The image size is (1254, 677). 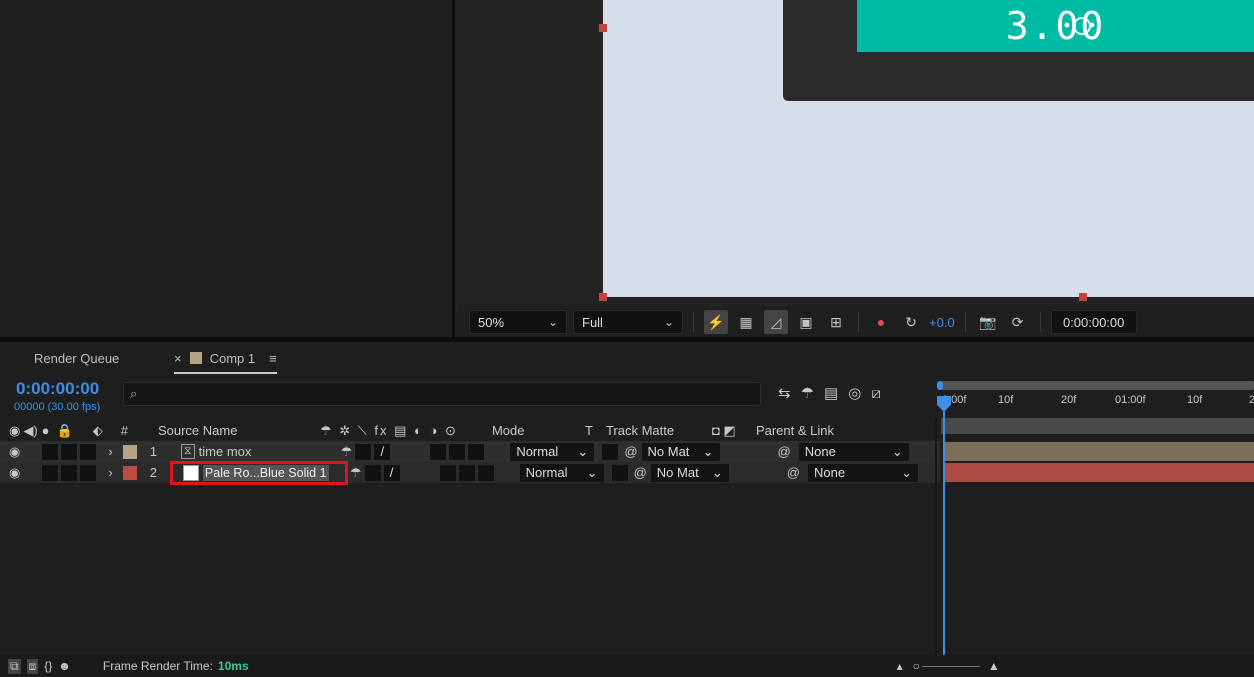 I want to click on tab-comp-label: Comp 1, so click(x=232, y=358).